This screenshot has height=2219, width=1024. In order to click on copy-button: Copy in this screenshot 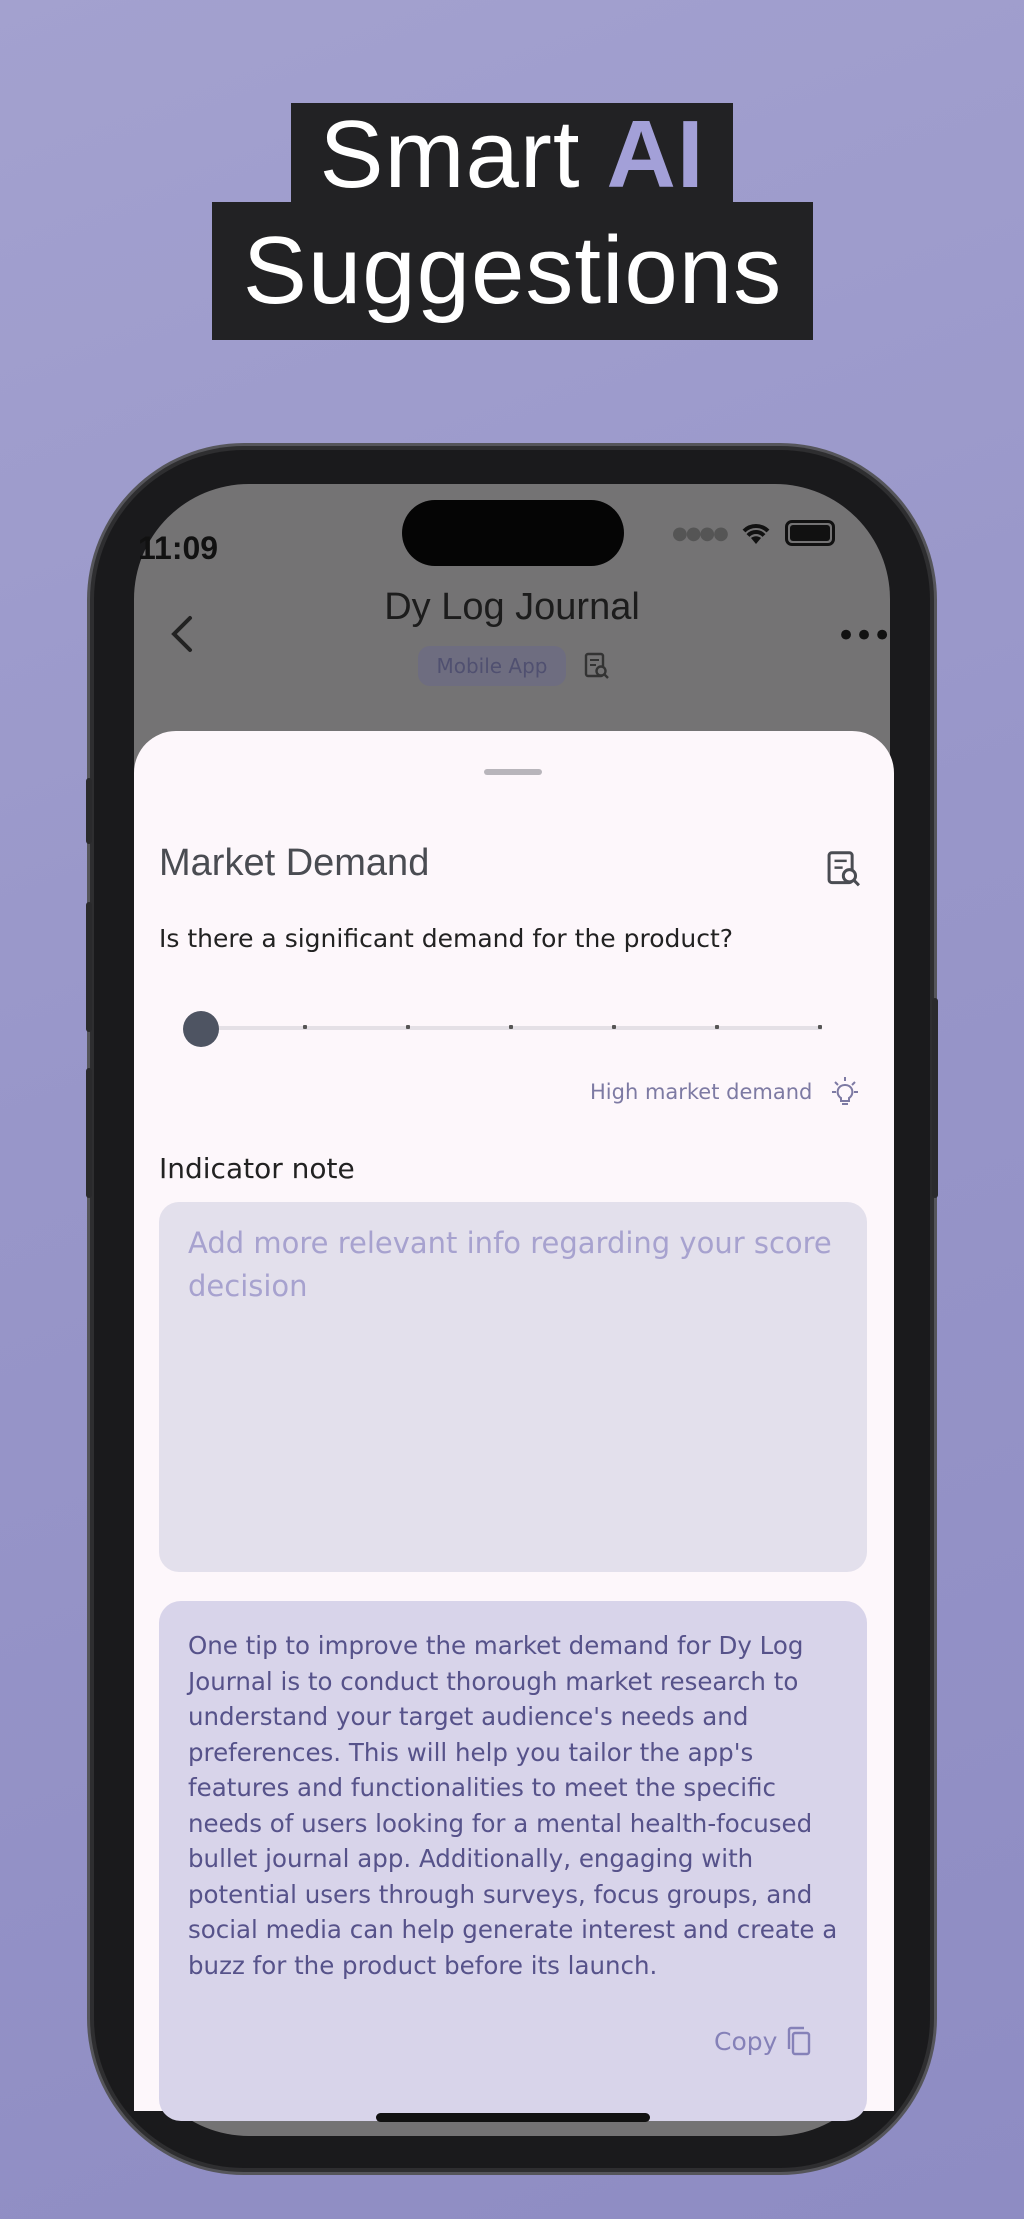, I will do `click(763, 2041)`.